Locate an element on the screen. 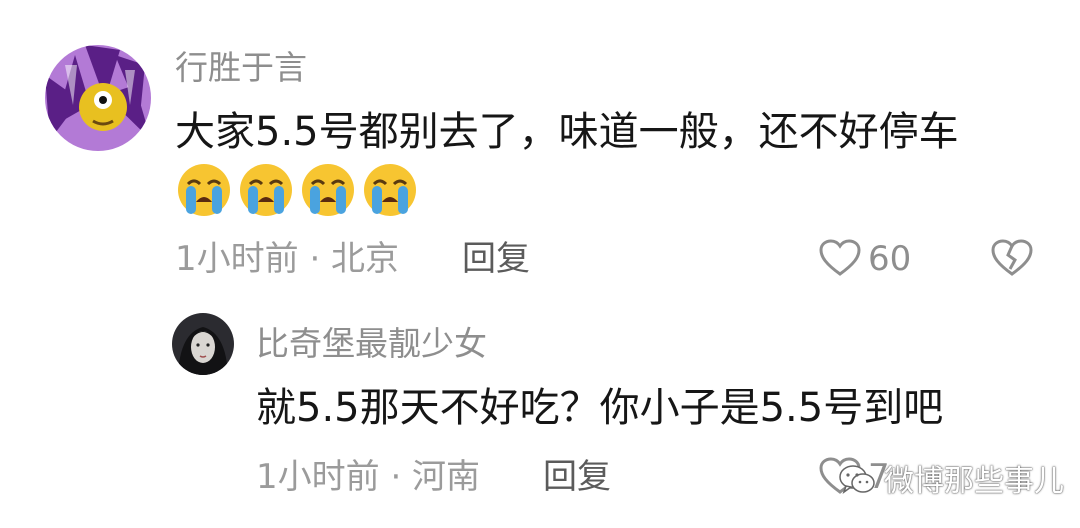 Image resolution: width=1080 pixels, height=528 pixels. dislike-button is located at coordinates (1012, 260).